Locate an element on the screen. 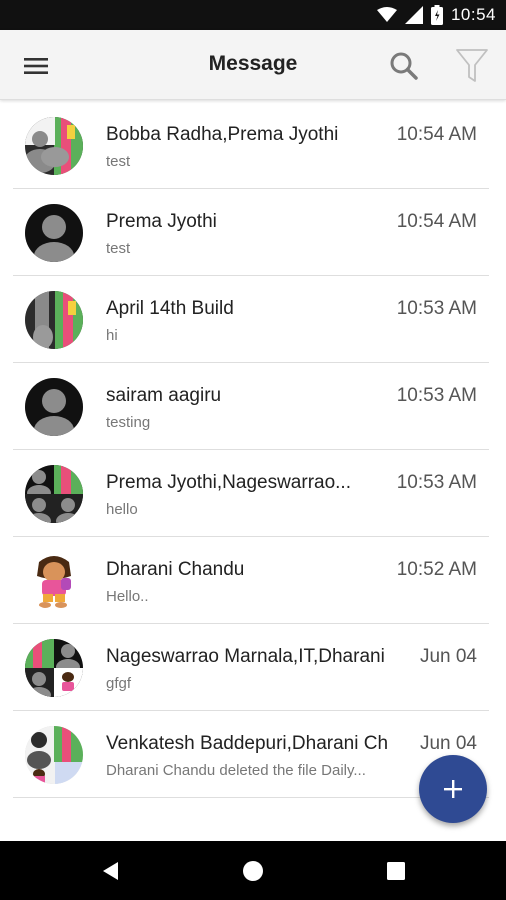 This screenshot has width=506, height=900. conversation-name: Dharani Chandu is located at coordinates (175, 569).